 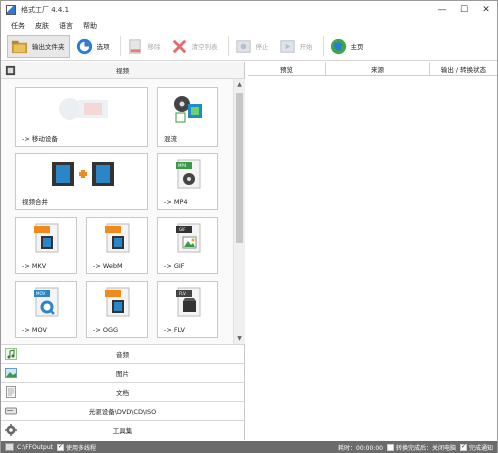 I want to click on category-list: 音频 图片 文档 光驱设备\DVD\CD\ISO 工具集, so click(x=122, y=391).